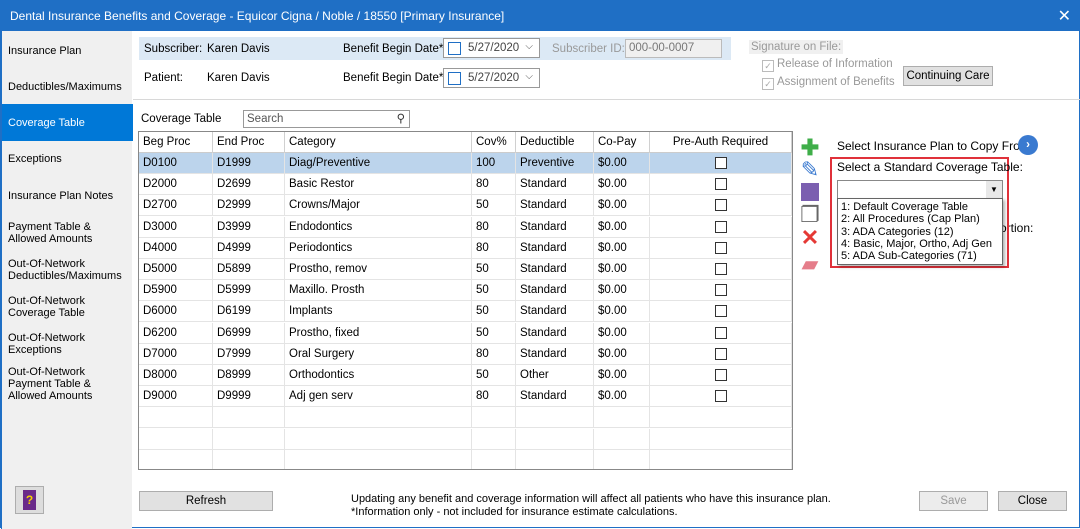 Image resolution: width=1080 pixels, height=529 pixels. I want to click on option-1: 1: Default Coverage Table, so click(920, 207).